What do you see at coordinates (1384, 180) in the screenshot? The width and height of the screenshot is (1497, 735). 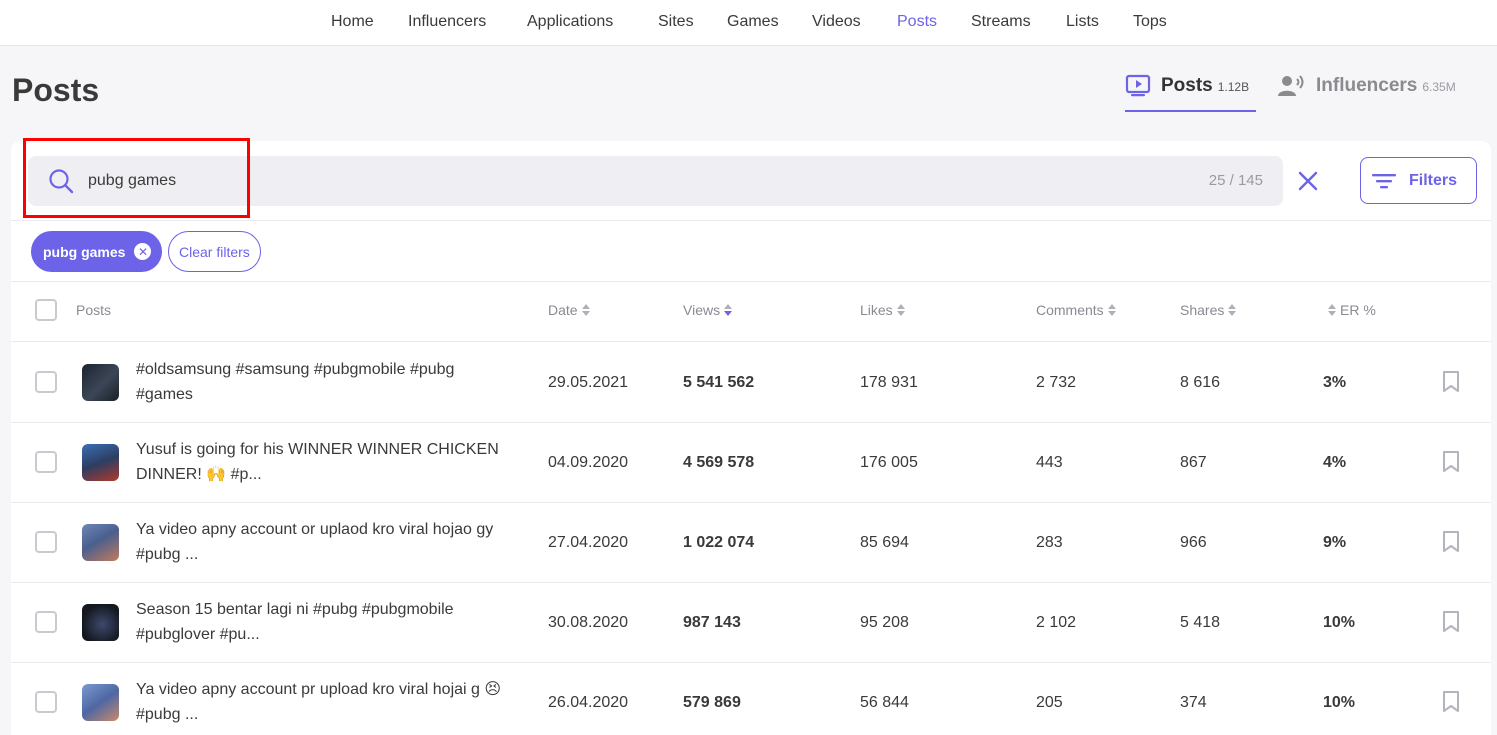 I see `filter-lines-icon` at bounding box center [1384, 180].